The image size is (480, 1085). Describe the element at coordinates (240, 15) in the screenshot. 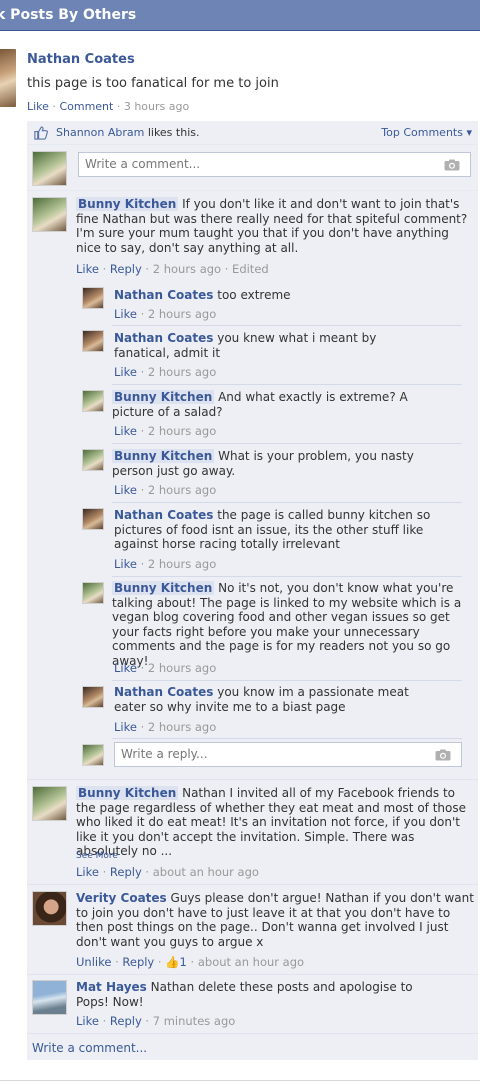

I see `section-header: k Posts By Others` at that location.